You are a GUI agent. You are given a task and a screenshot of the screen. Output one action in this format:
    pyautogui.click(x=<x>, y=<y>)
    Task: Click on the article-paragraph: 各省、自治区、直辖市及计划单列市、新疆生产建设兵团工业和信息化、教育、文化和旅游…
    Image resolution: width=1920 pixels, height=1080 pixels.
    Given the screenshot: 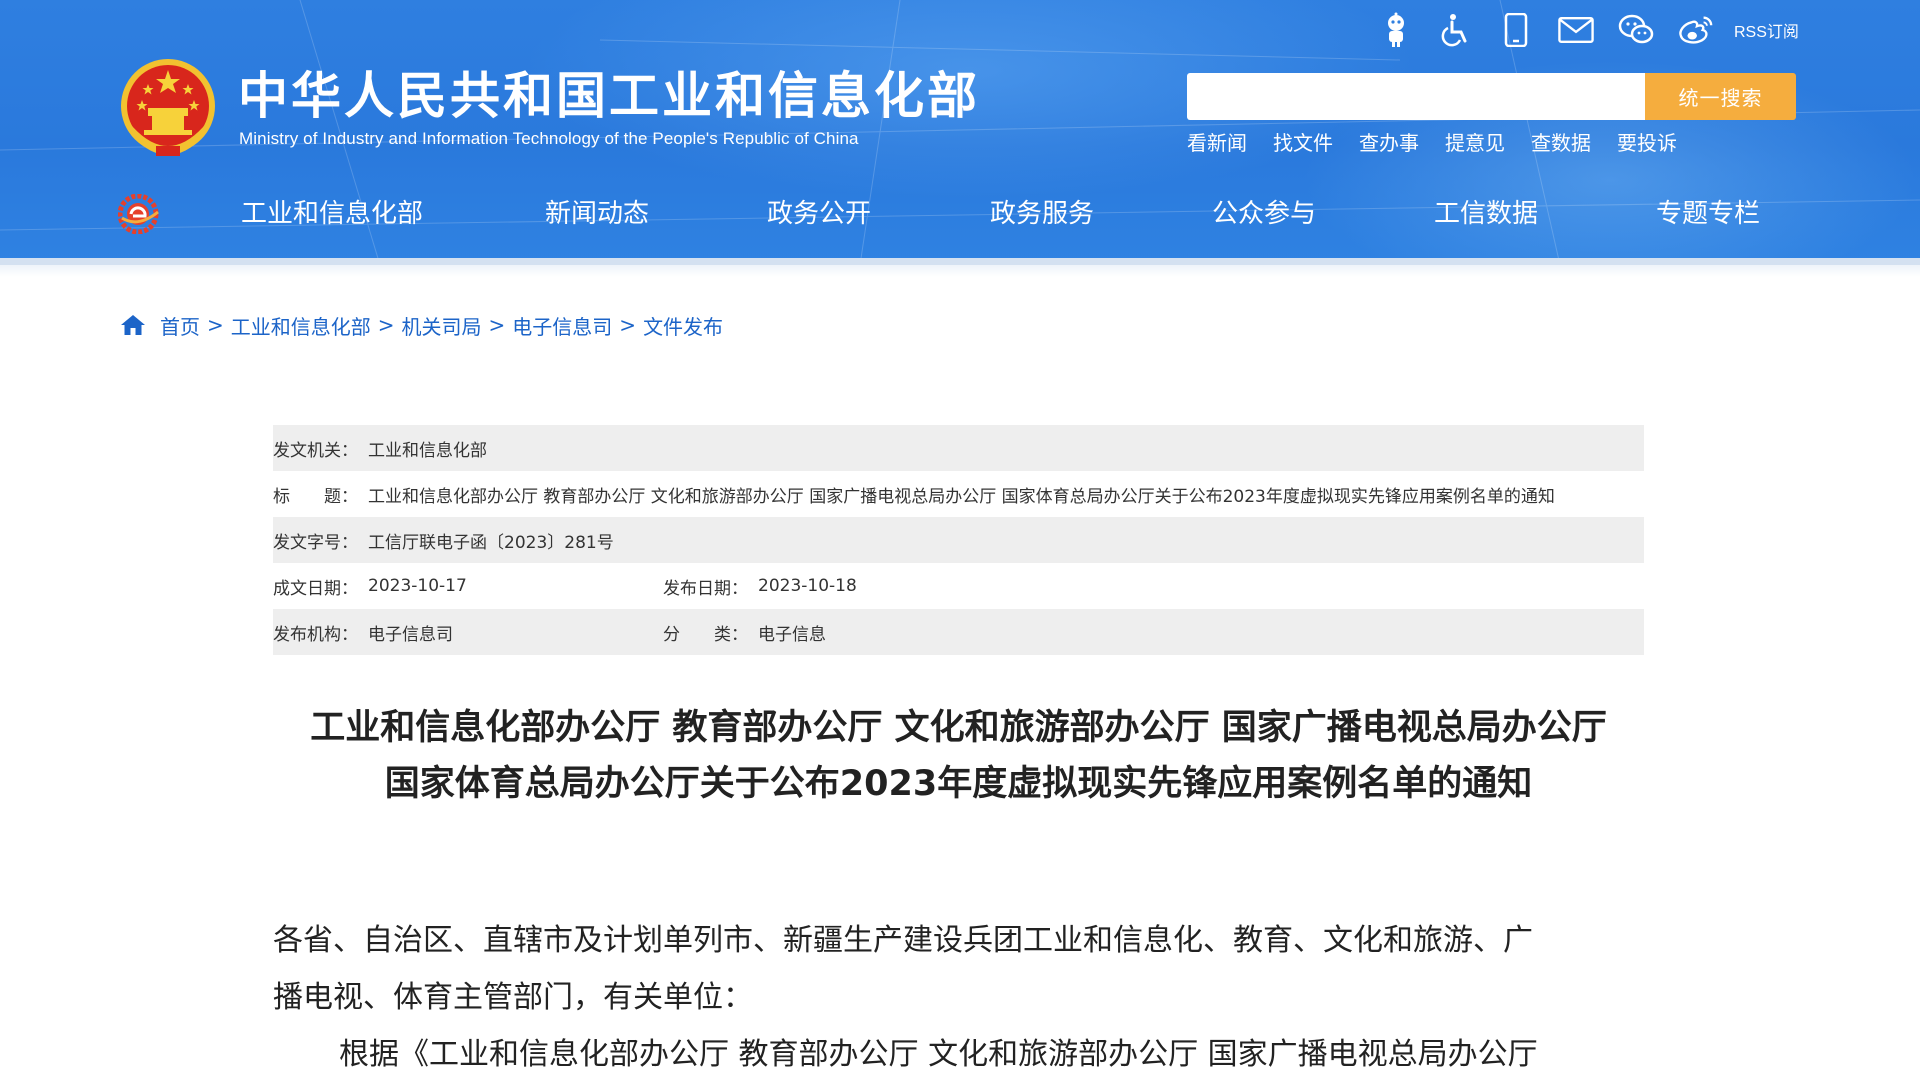 What is the action you would take?
    pyautogui.click(x=903, y=940)
    